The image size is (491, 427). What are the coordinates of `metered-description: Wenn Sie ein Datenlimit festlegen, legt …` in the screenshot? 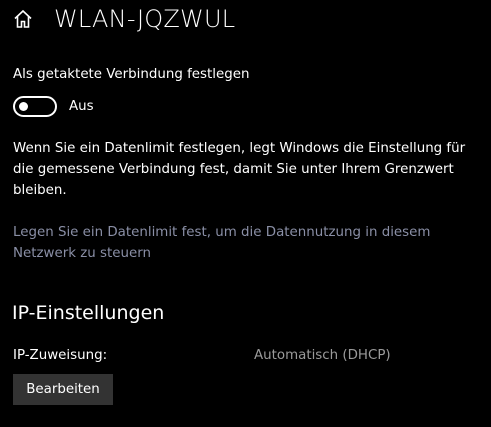 It's located at (239, 169).